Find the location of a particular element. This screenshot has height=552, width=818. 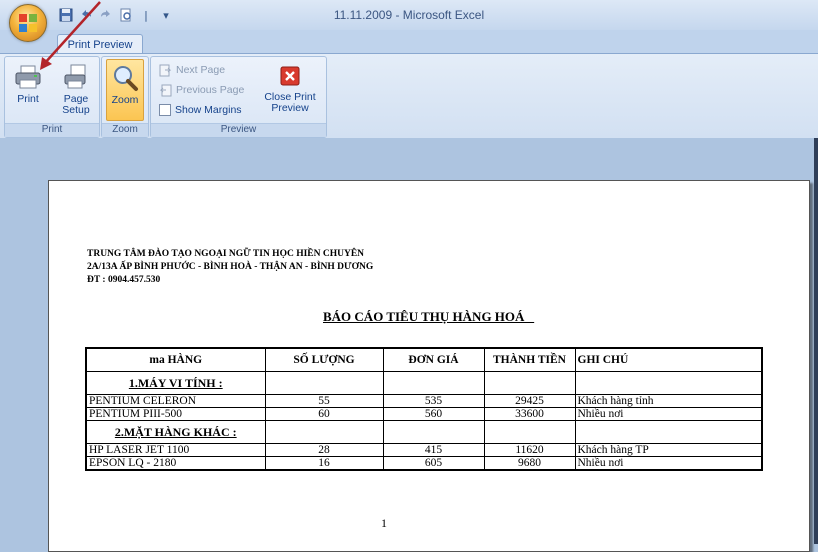

show-margins-checkbox-box is located at coordinates (165, 110).